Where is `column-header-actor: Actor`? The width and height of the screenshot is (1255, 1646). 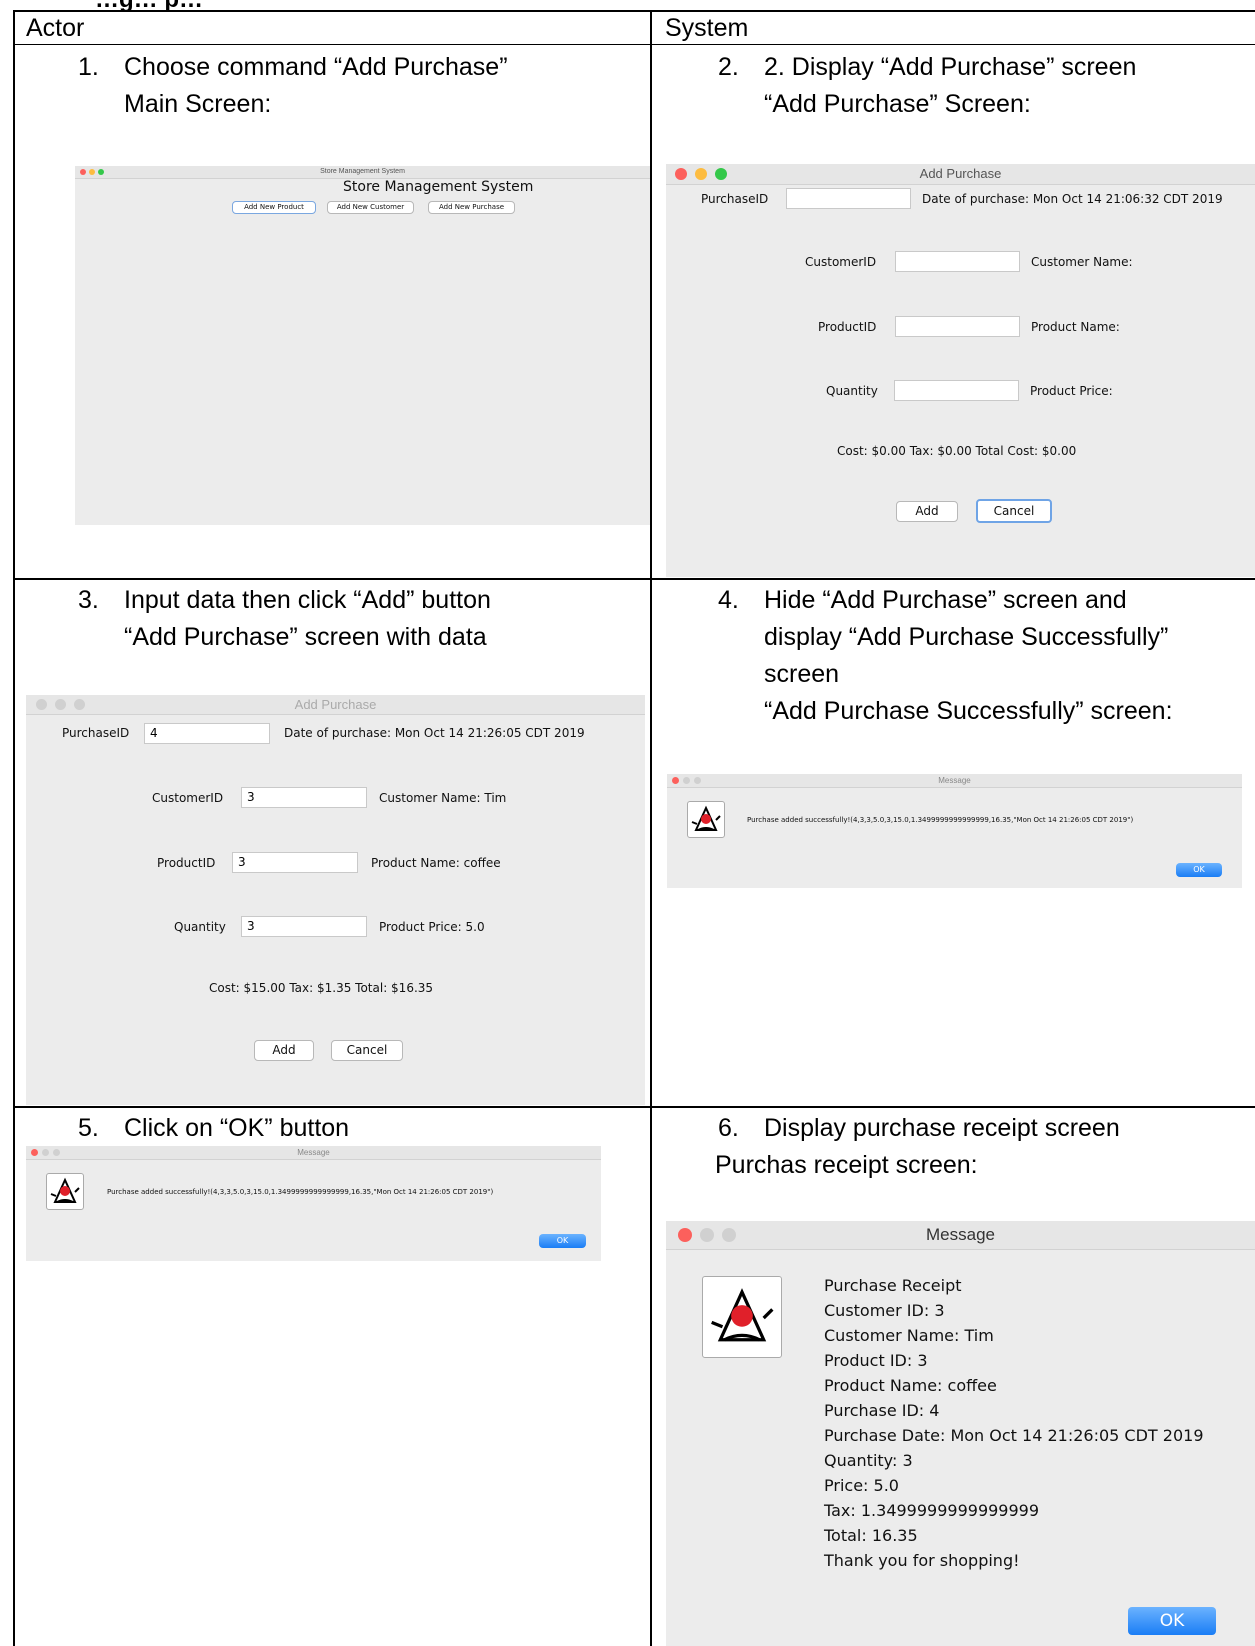 column-header-actor: Actor is located at coordinates (55, 28).